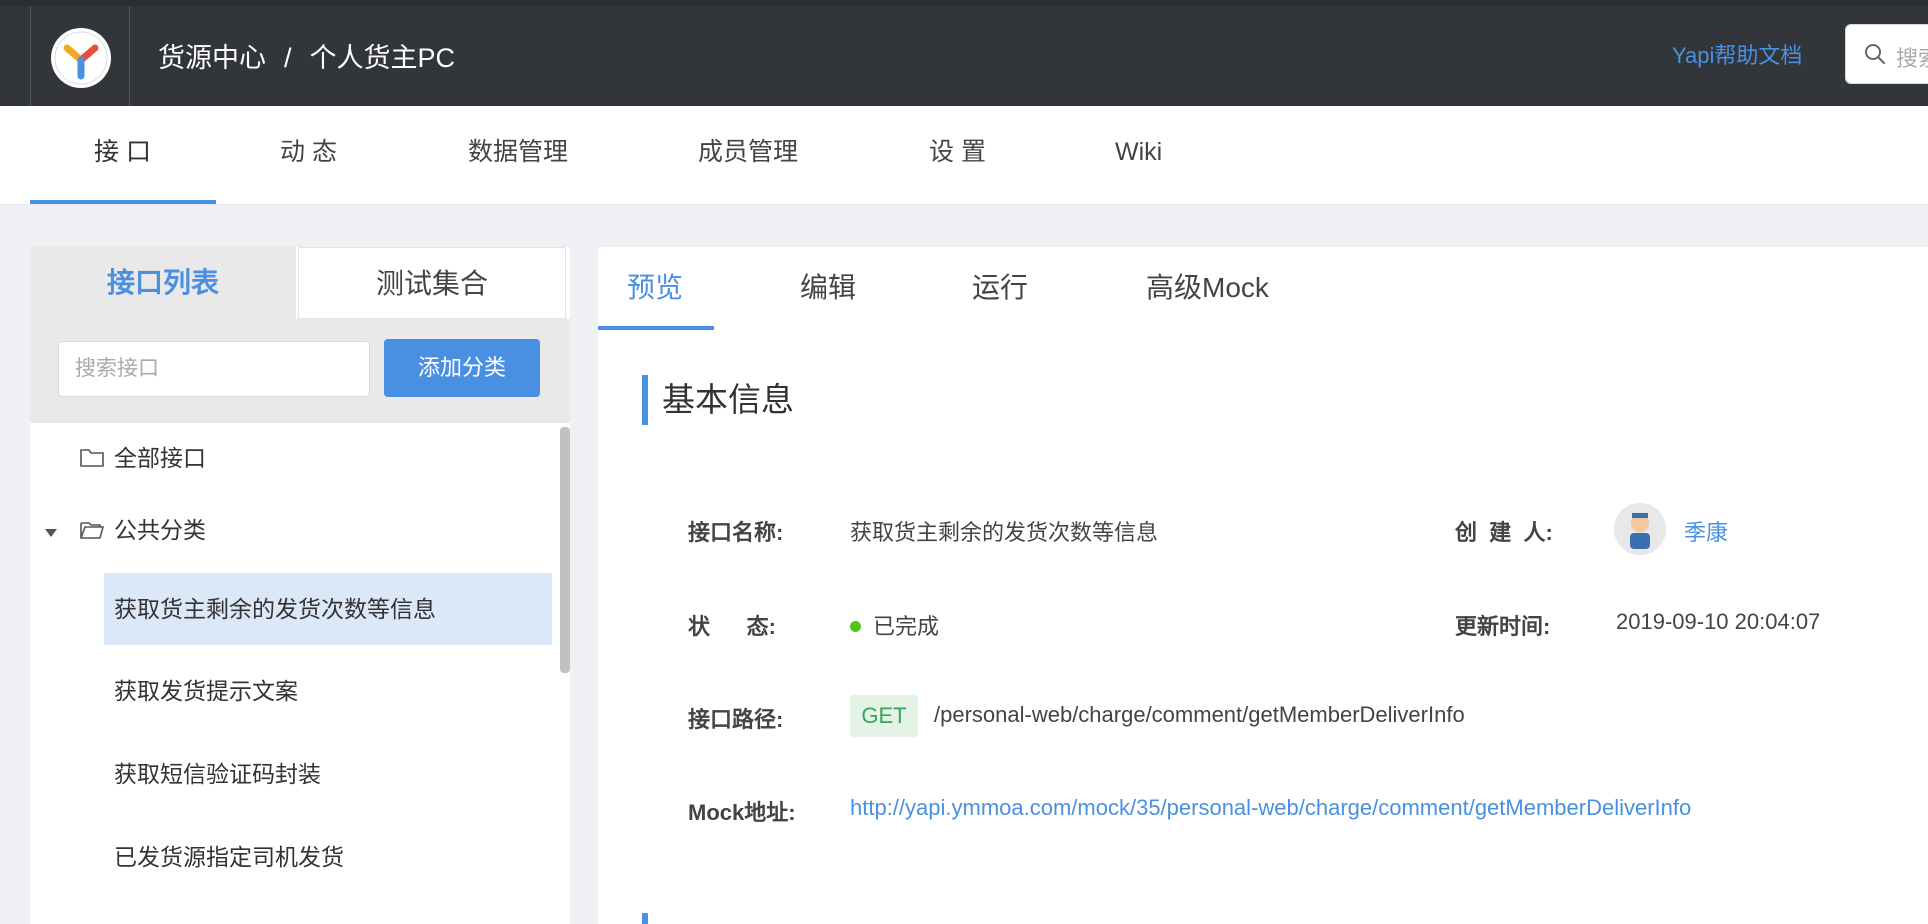  Describe the element at coordinates (742, 812) in the screenshot. I see `mock-url-label: Mock地址:` at that location.